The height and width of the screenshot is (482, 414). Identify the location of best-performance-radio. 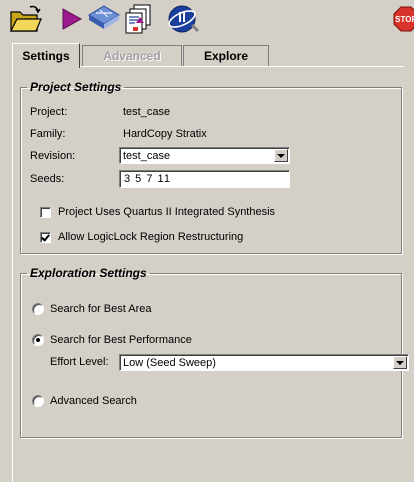
(38, 340).